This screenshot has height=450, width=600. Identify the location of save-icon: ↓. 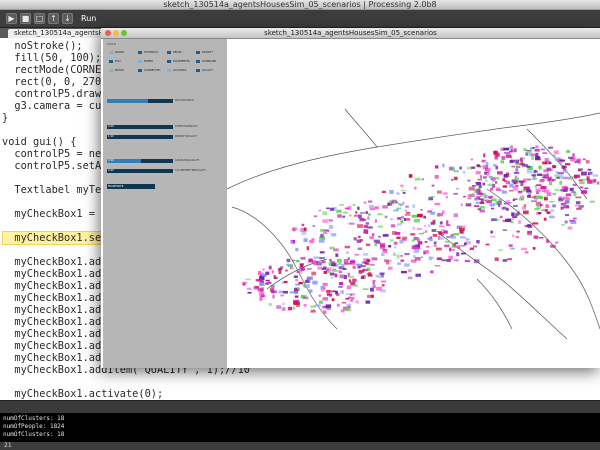
(67, 18).